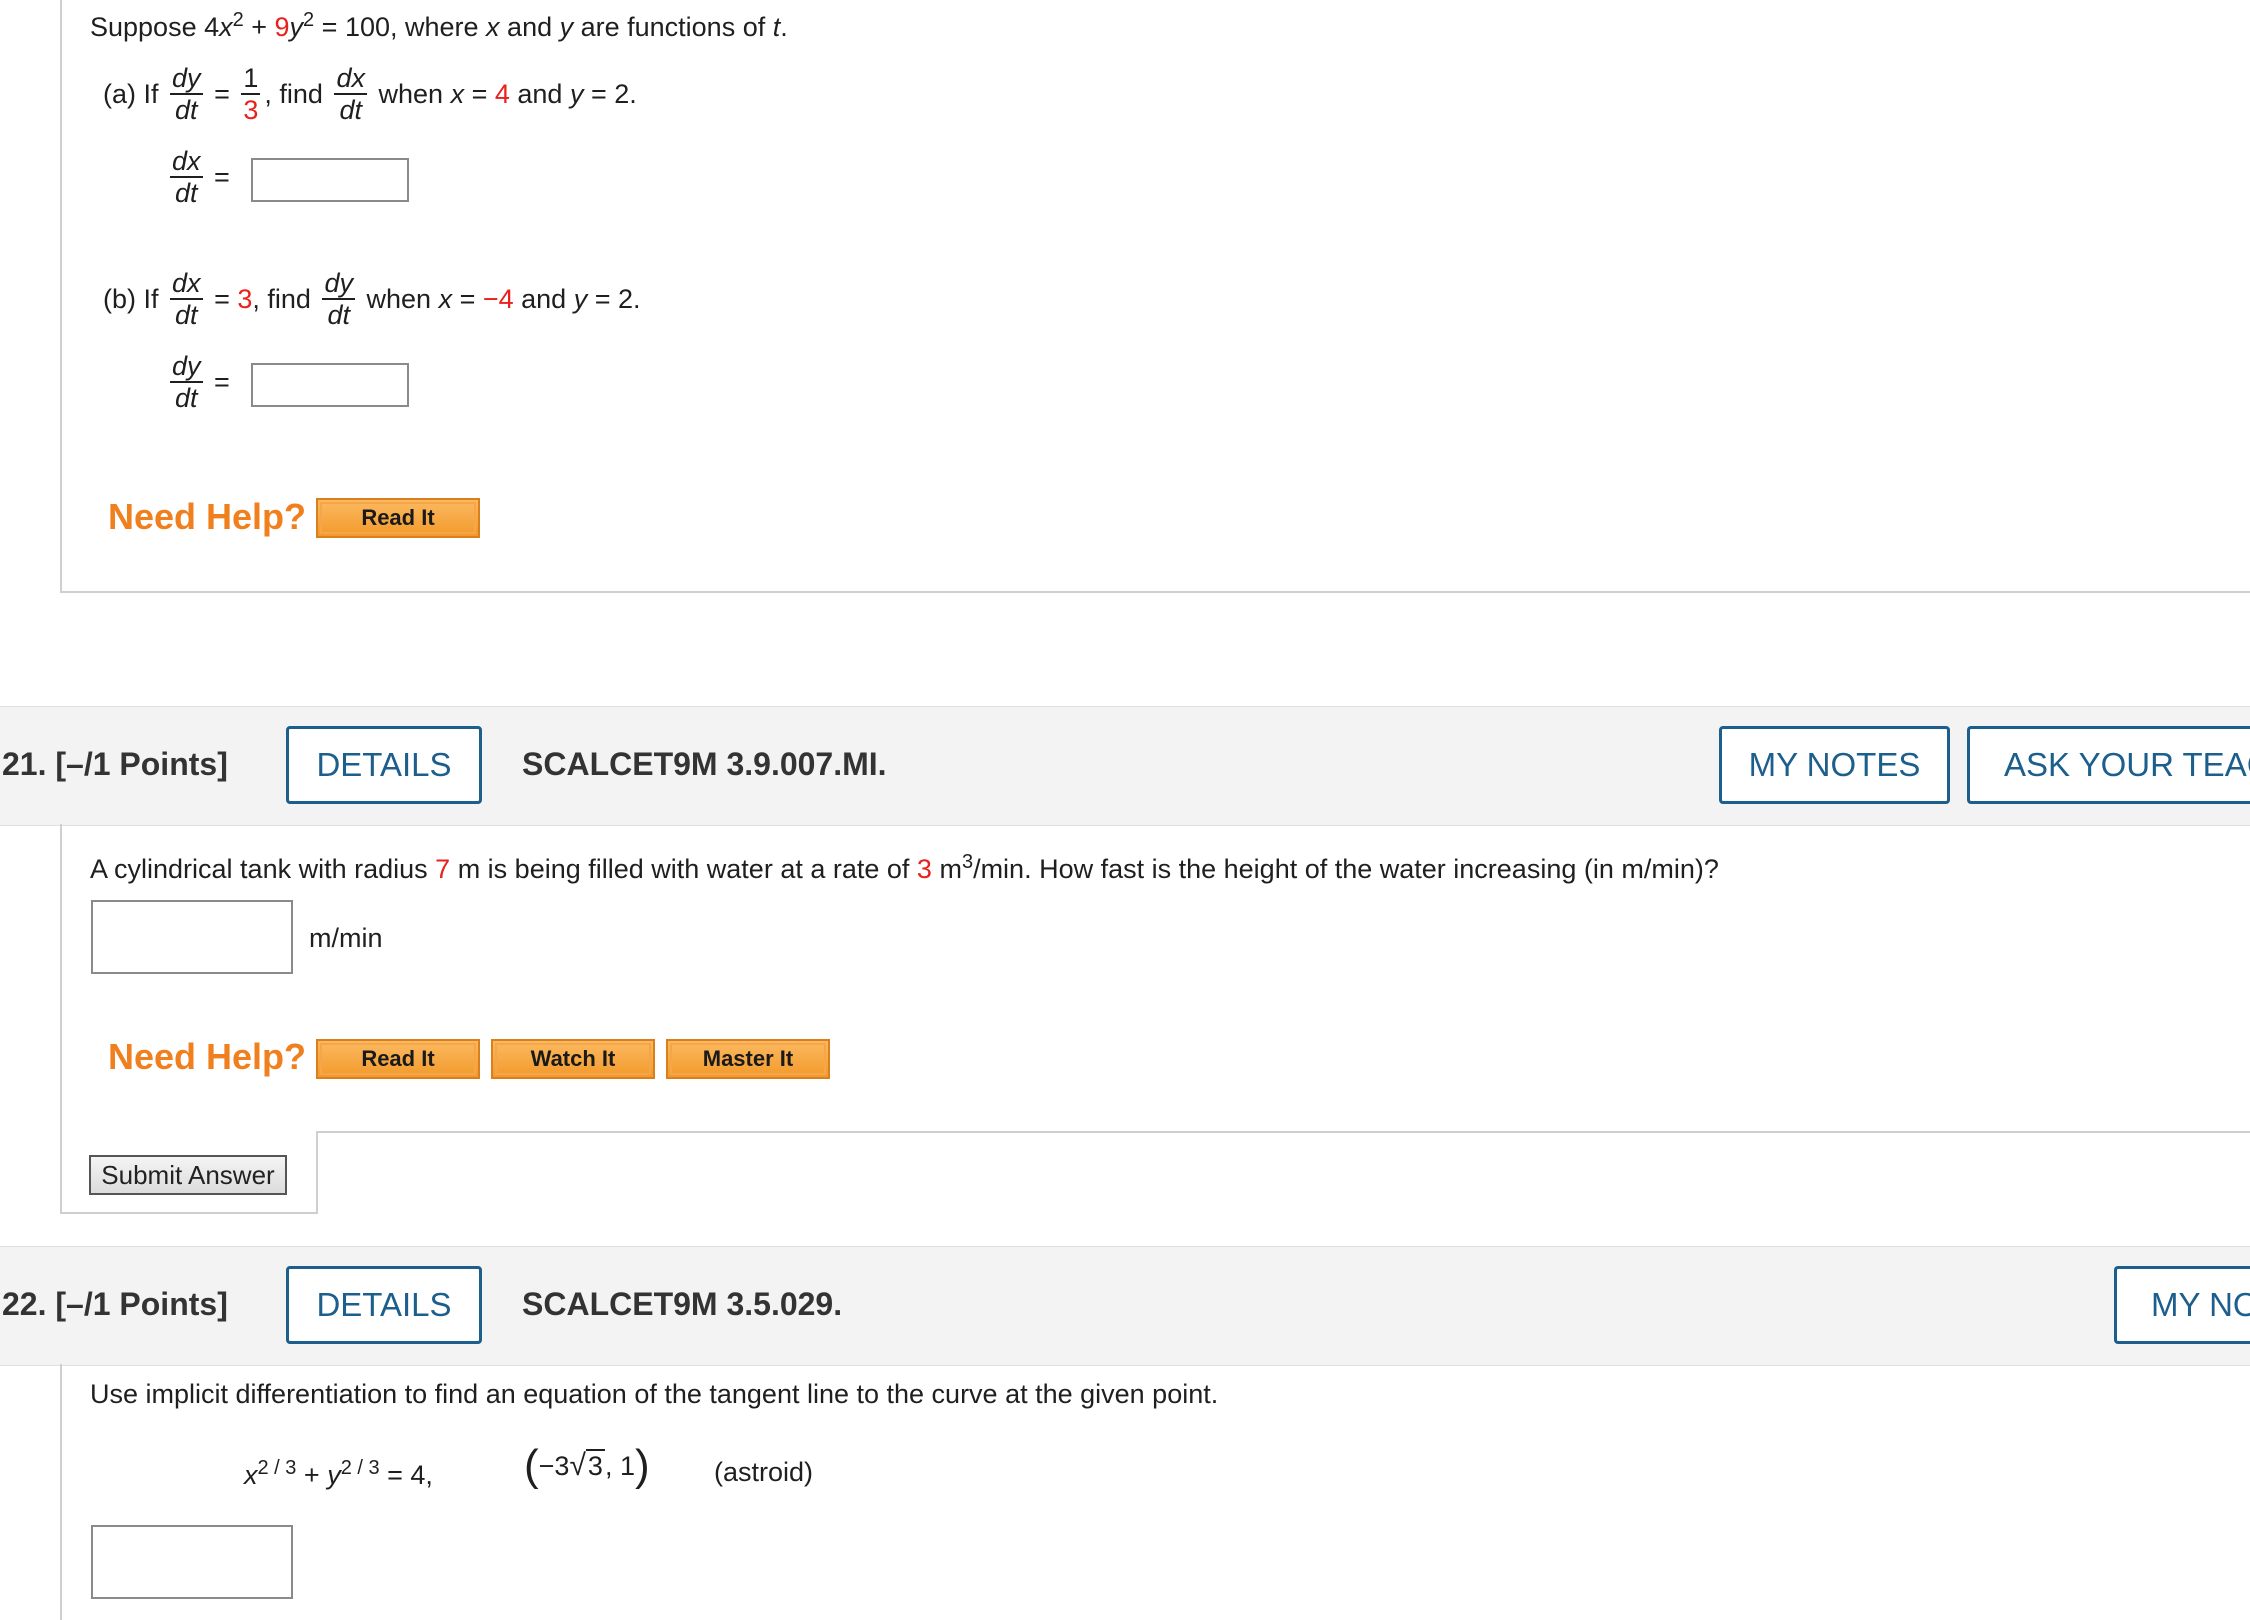 The height and width of the screenshot is (1620, 2250). I want to click on q21-code: SCALCET9M 3.9.007.MI., so click(704, 764).